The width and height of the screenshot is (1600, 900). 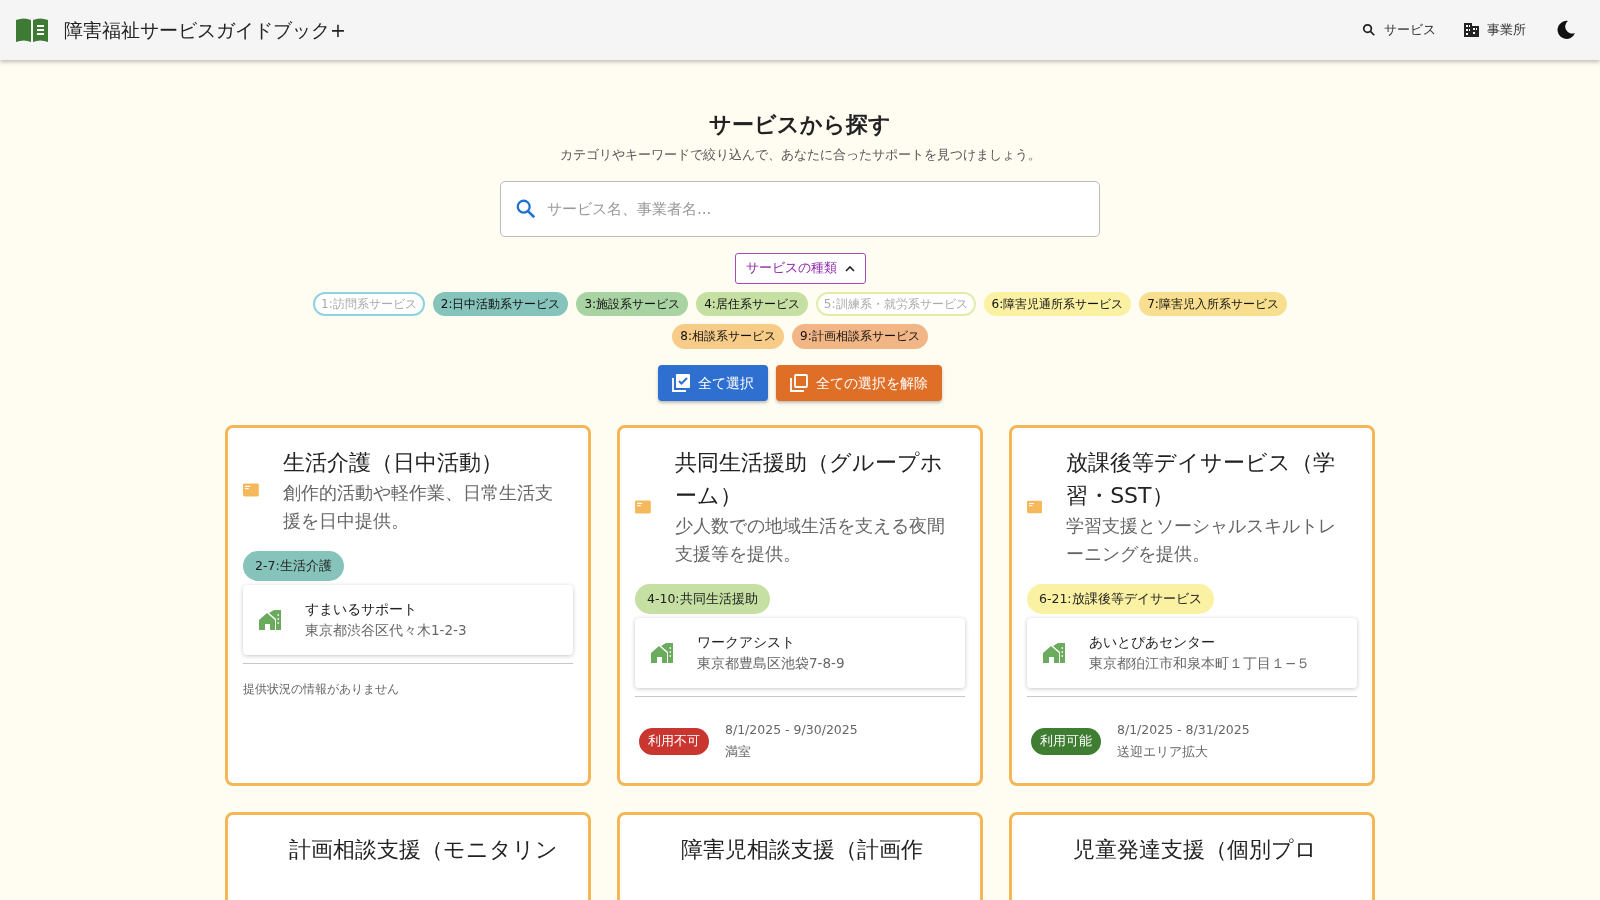 I want to click on status-badge: 利用可能, so click(x=1066, y=741).